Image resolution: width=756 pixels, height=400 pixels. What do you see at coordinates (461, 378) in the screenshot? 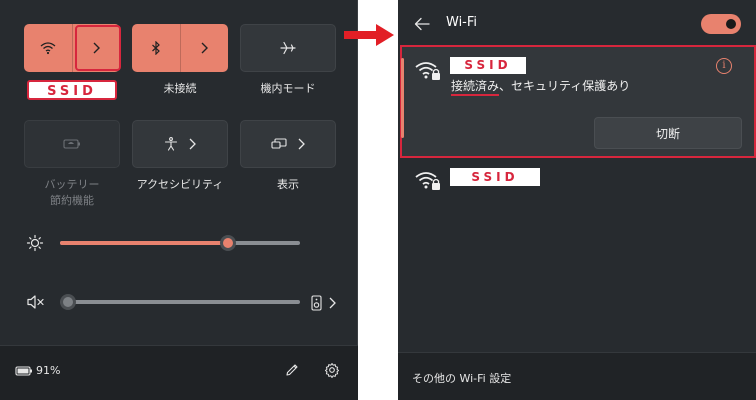
I see `more-wifi-settings-link: その他の Wi-Fi 設定` at bounding box center [461, 378].